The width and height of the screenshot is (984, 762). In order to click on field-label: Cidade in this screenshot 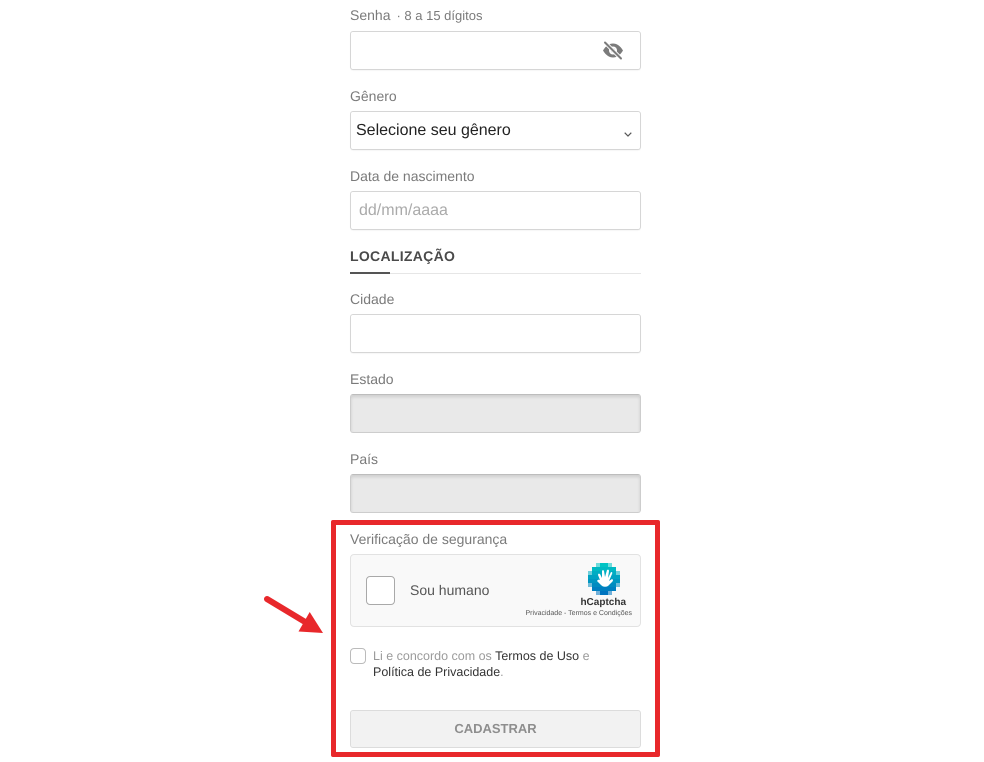, I will do `click(372, 299)`.